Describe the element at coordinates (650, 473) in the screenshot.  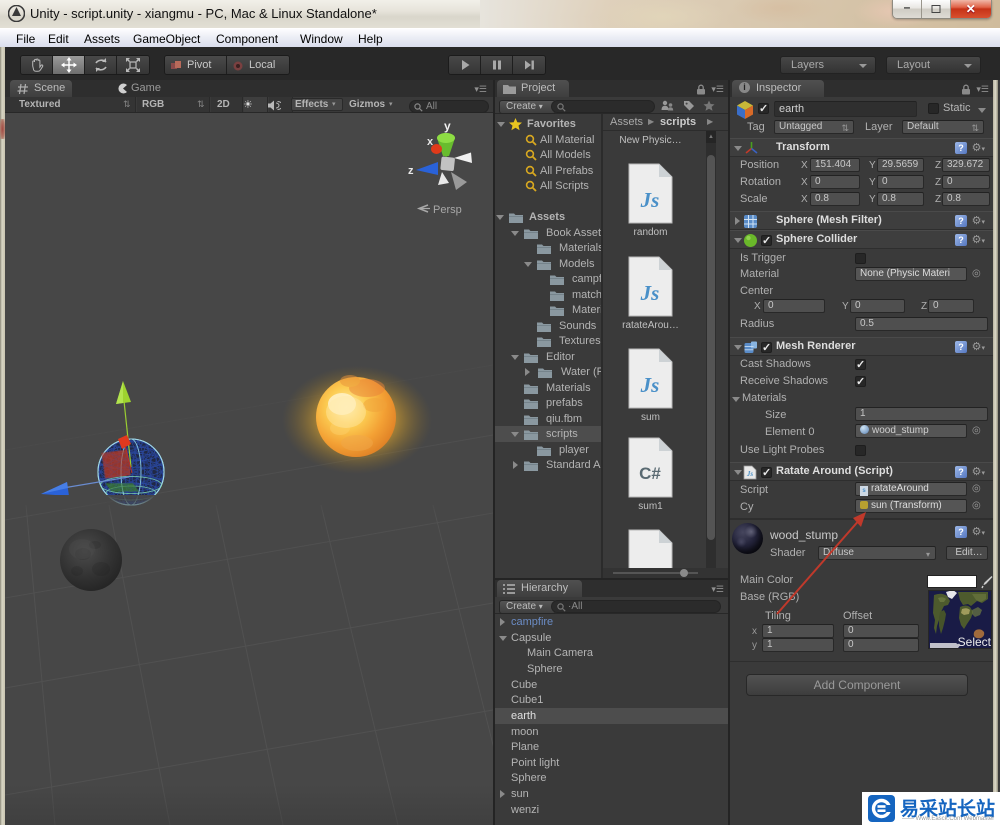
I see `svg-text: C#` at that location.